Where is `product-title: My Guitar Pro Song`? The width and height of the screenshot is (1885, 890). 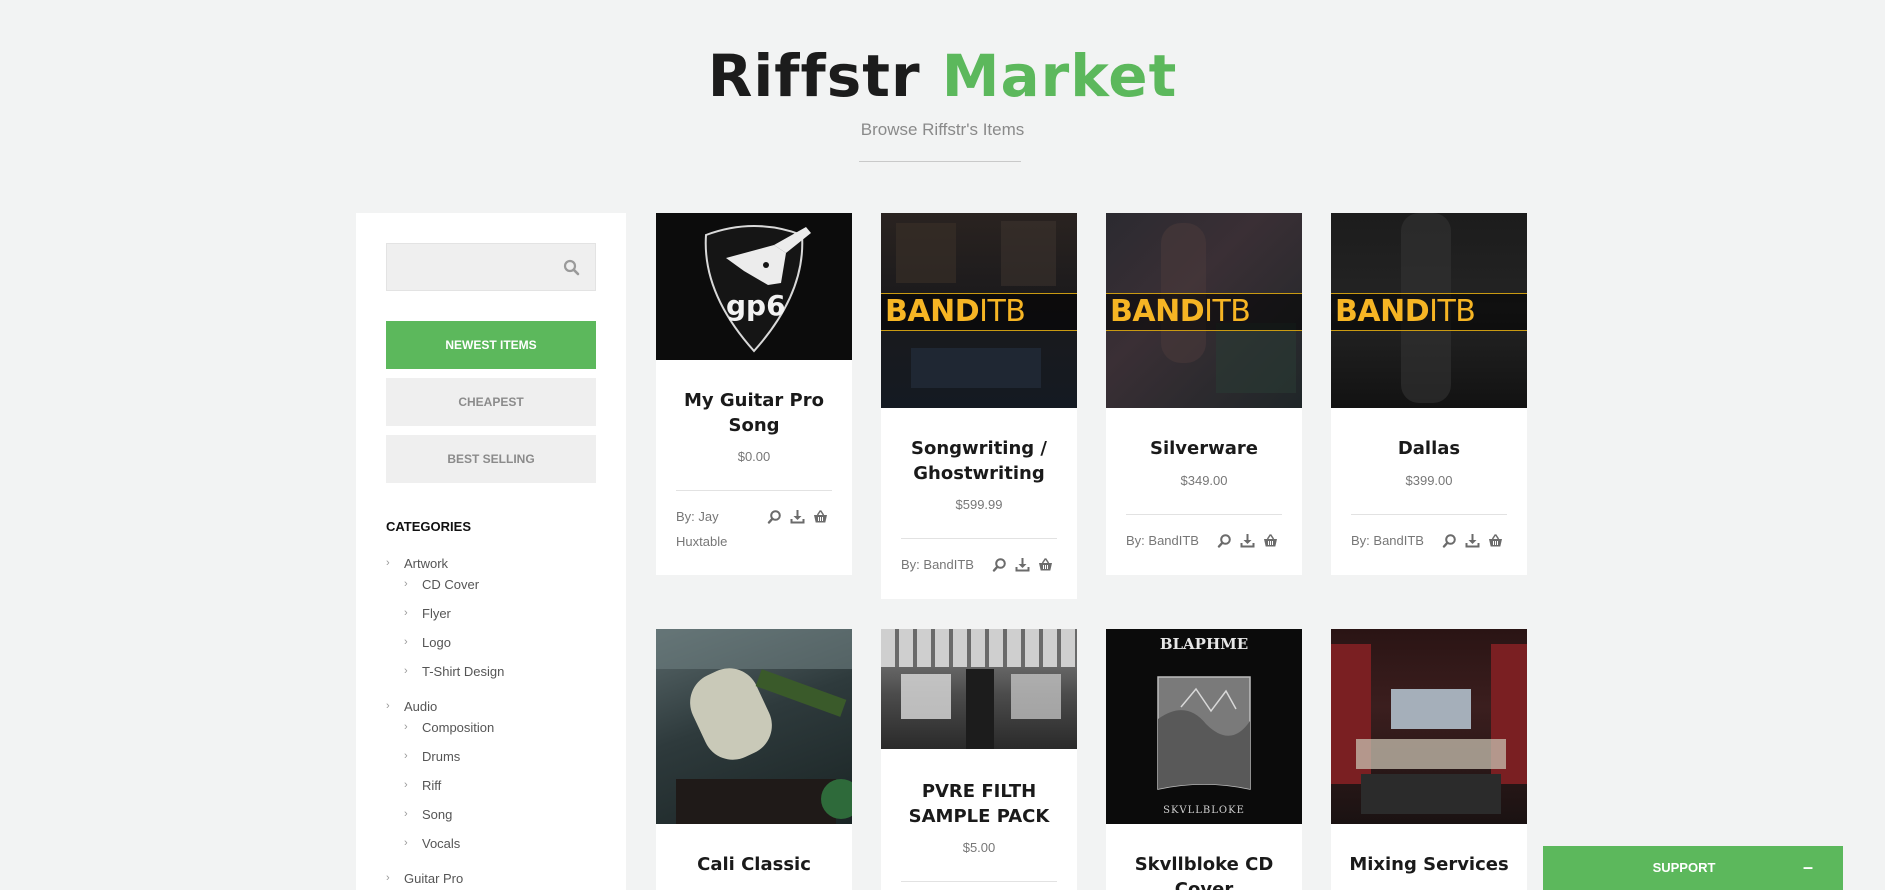 product-title: My Guitar Pro Song is located at coordinates (754, 413).